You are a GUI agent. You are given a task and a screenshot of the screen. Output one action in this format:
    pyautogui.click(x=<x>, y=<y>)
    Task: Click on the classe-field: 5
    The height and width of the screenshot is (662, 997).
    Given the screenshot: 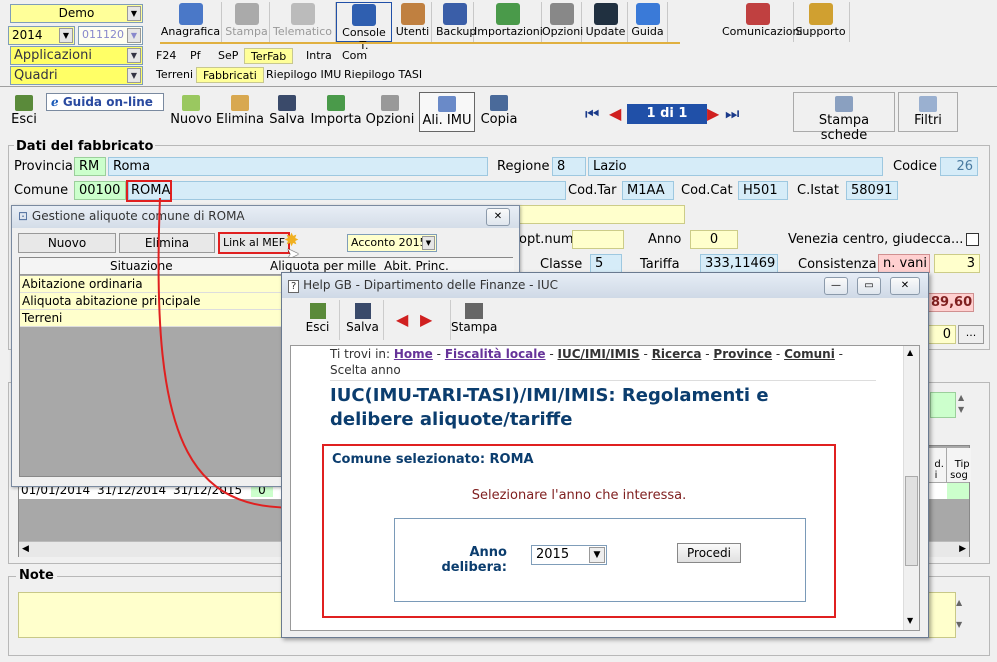 What is the action you would take?
    pyautogui.click(x=606, y=263)
    